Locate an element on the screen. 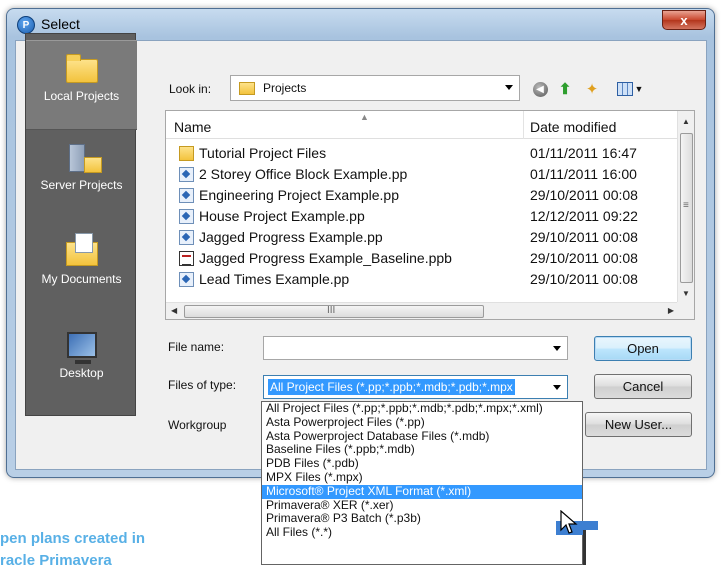  horizontal-scrollbar: ◀ III ▶ is located at coordinates (422, 310).